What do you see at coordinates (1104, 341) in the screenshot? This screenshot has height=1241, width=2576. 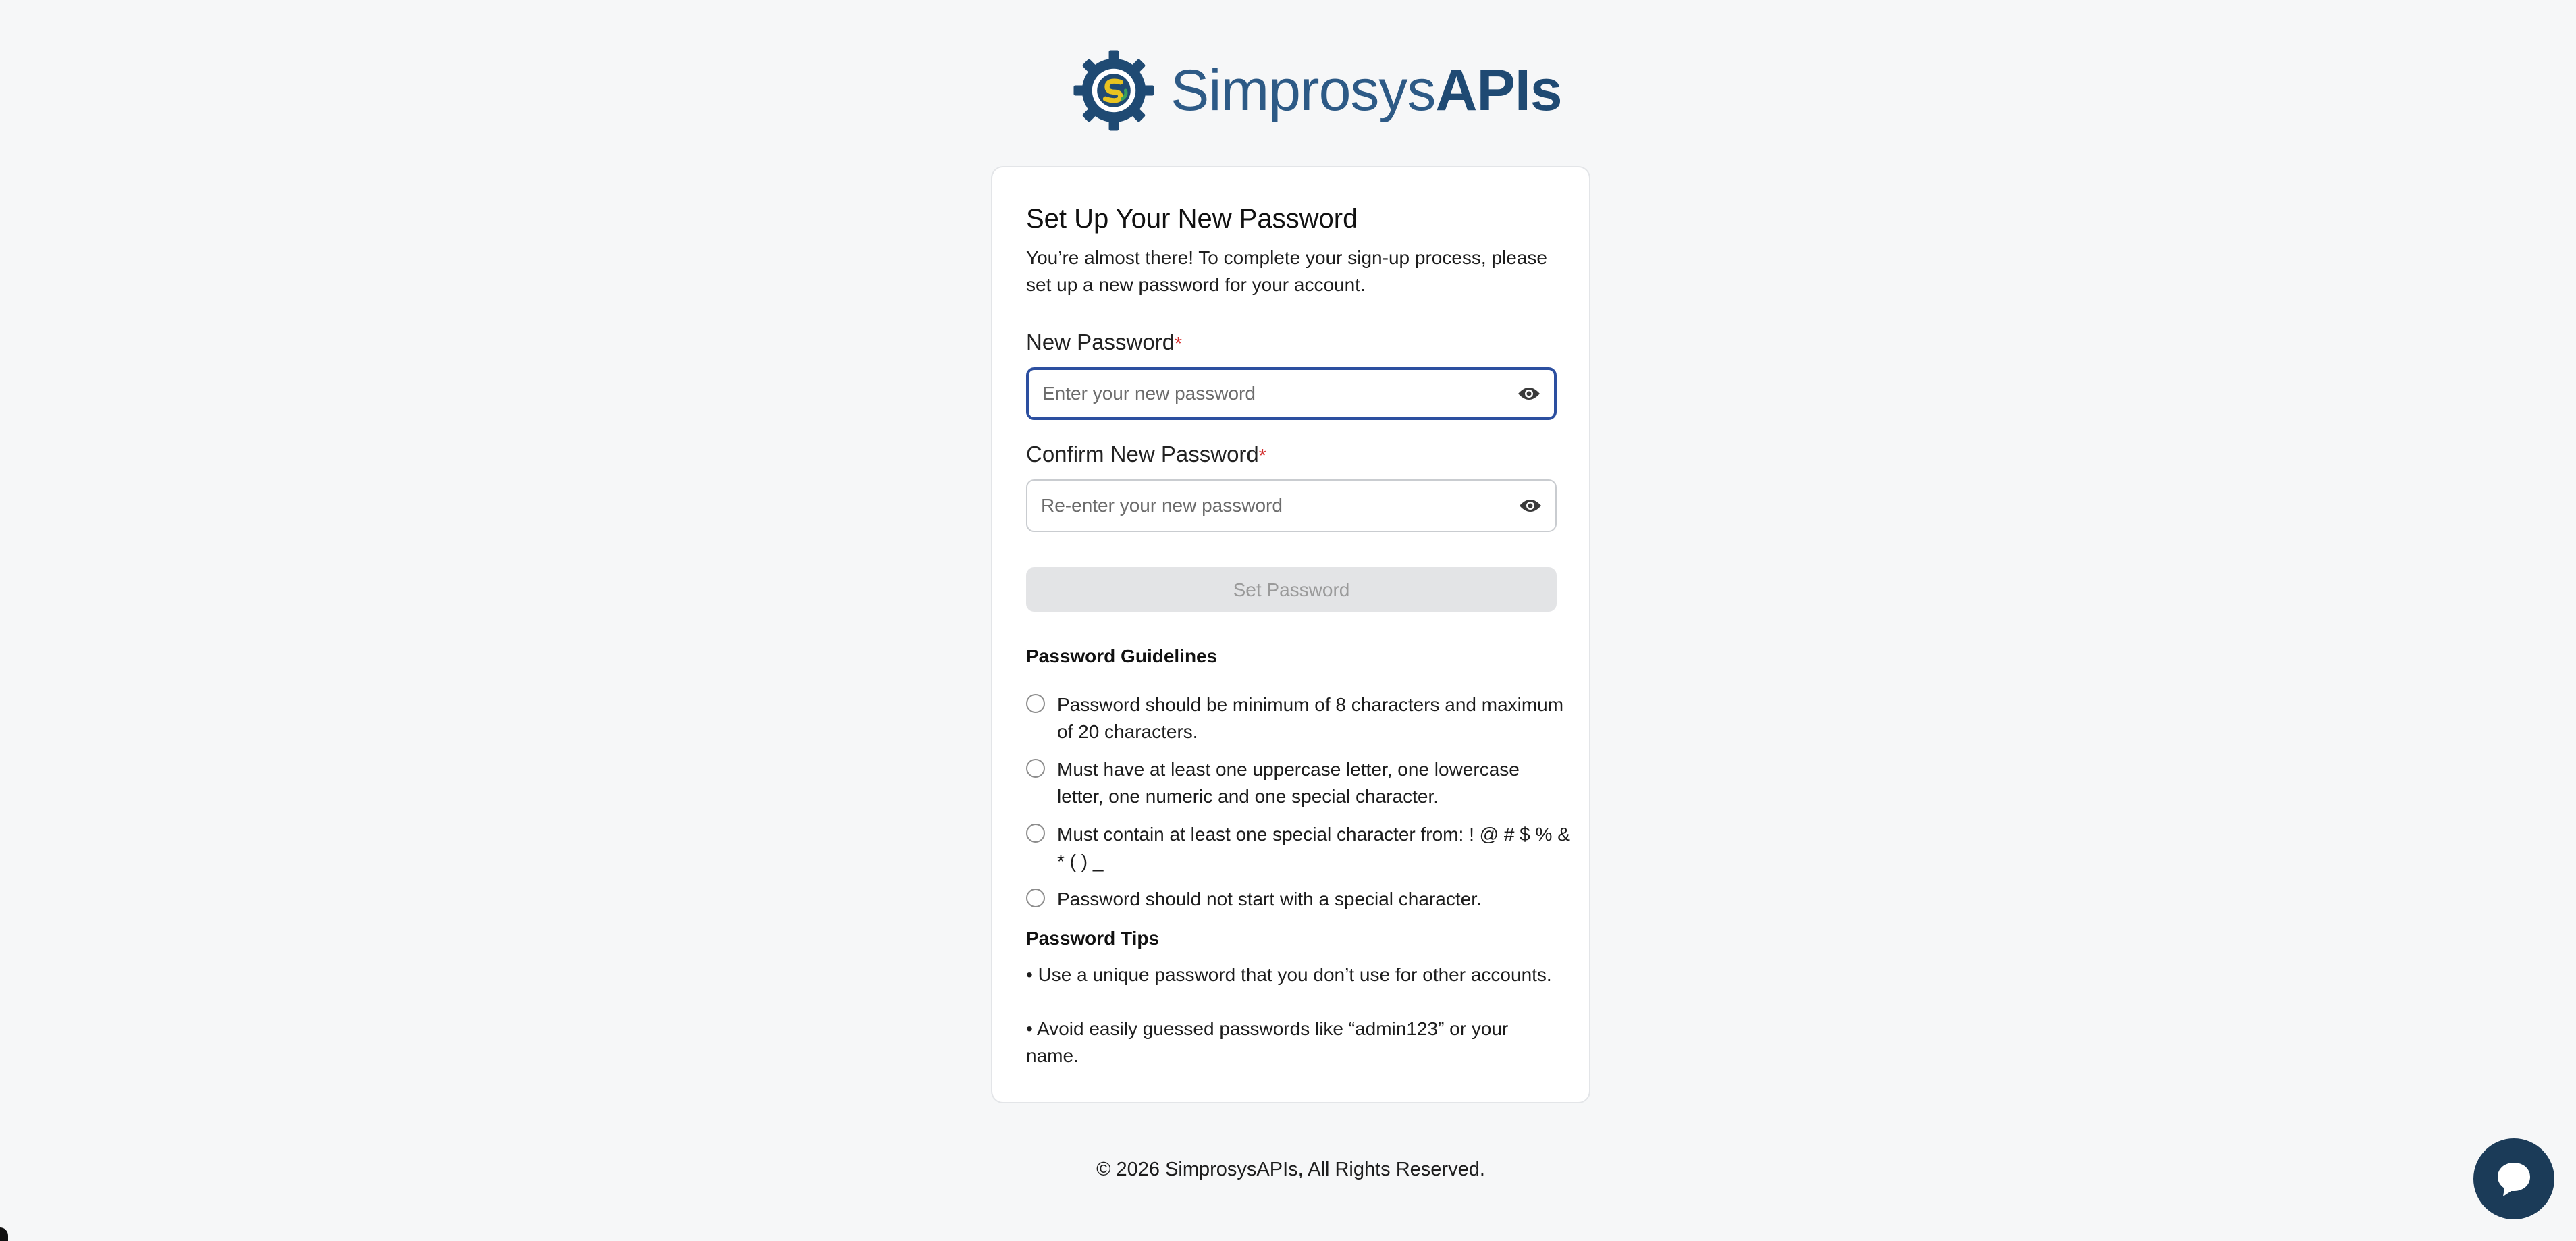 I see `new-password-label: New Password*` at bounding box center [1104, 341].